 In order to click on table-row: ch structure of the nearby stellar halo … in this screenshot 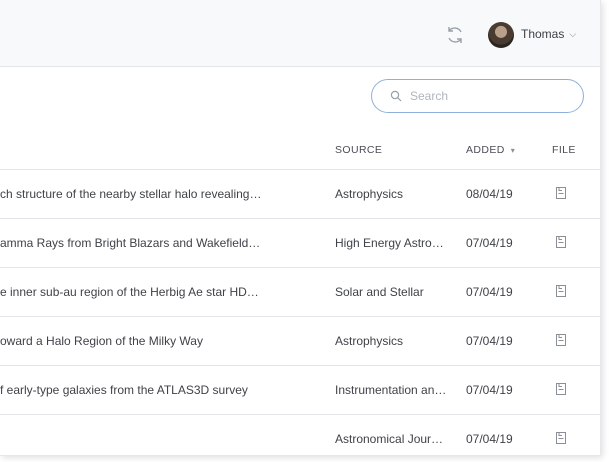, I will do `click(300, 194)`.